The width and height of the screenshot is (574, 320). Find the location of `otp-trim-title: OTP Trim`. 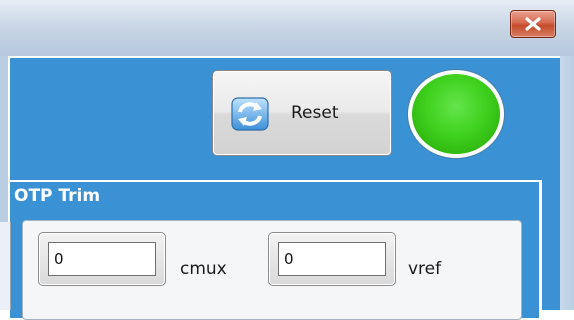

otp-trim-title: OTP Trim is located at coordinates (57, 196).